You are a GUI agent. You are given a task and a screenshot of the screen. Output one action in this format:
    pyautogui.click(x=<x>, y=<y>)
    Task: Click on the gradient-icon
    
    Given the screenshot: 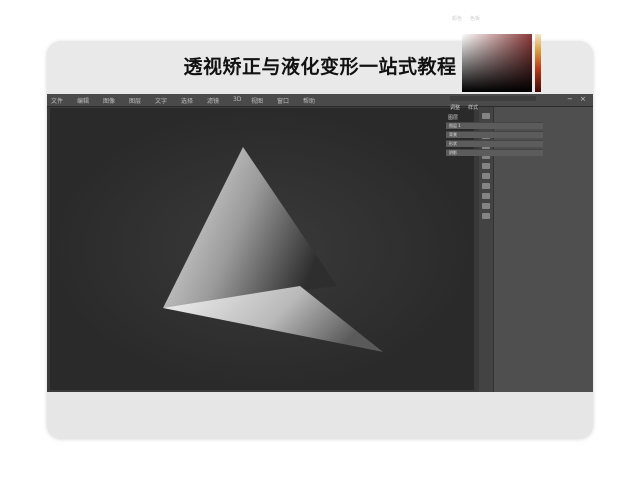 What is the action you would take?
    pyautogui.click(x=486, y=176)
    